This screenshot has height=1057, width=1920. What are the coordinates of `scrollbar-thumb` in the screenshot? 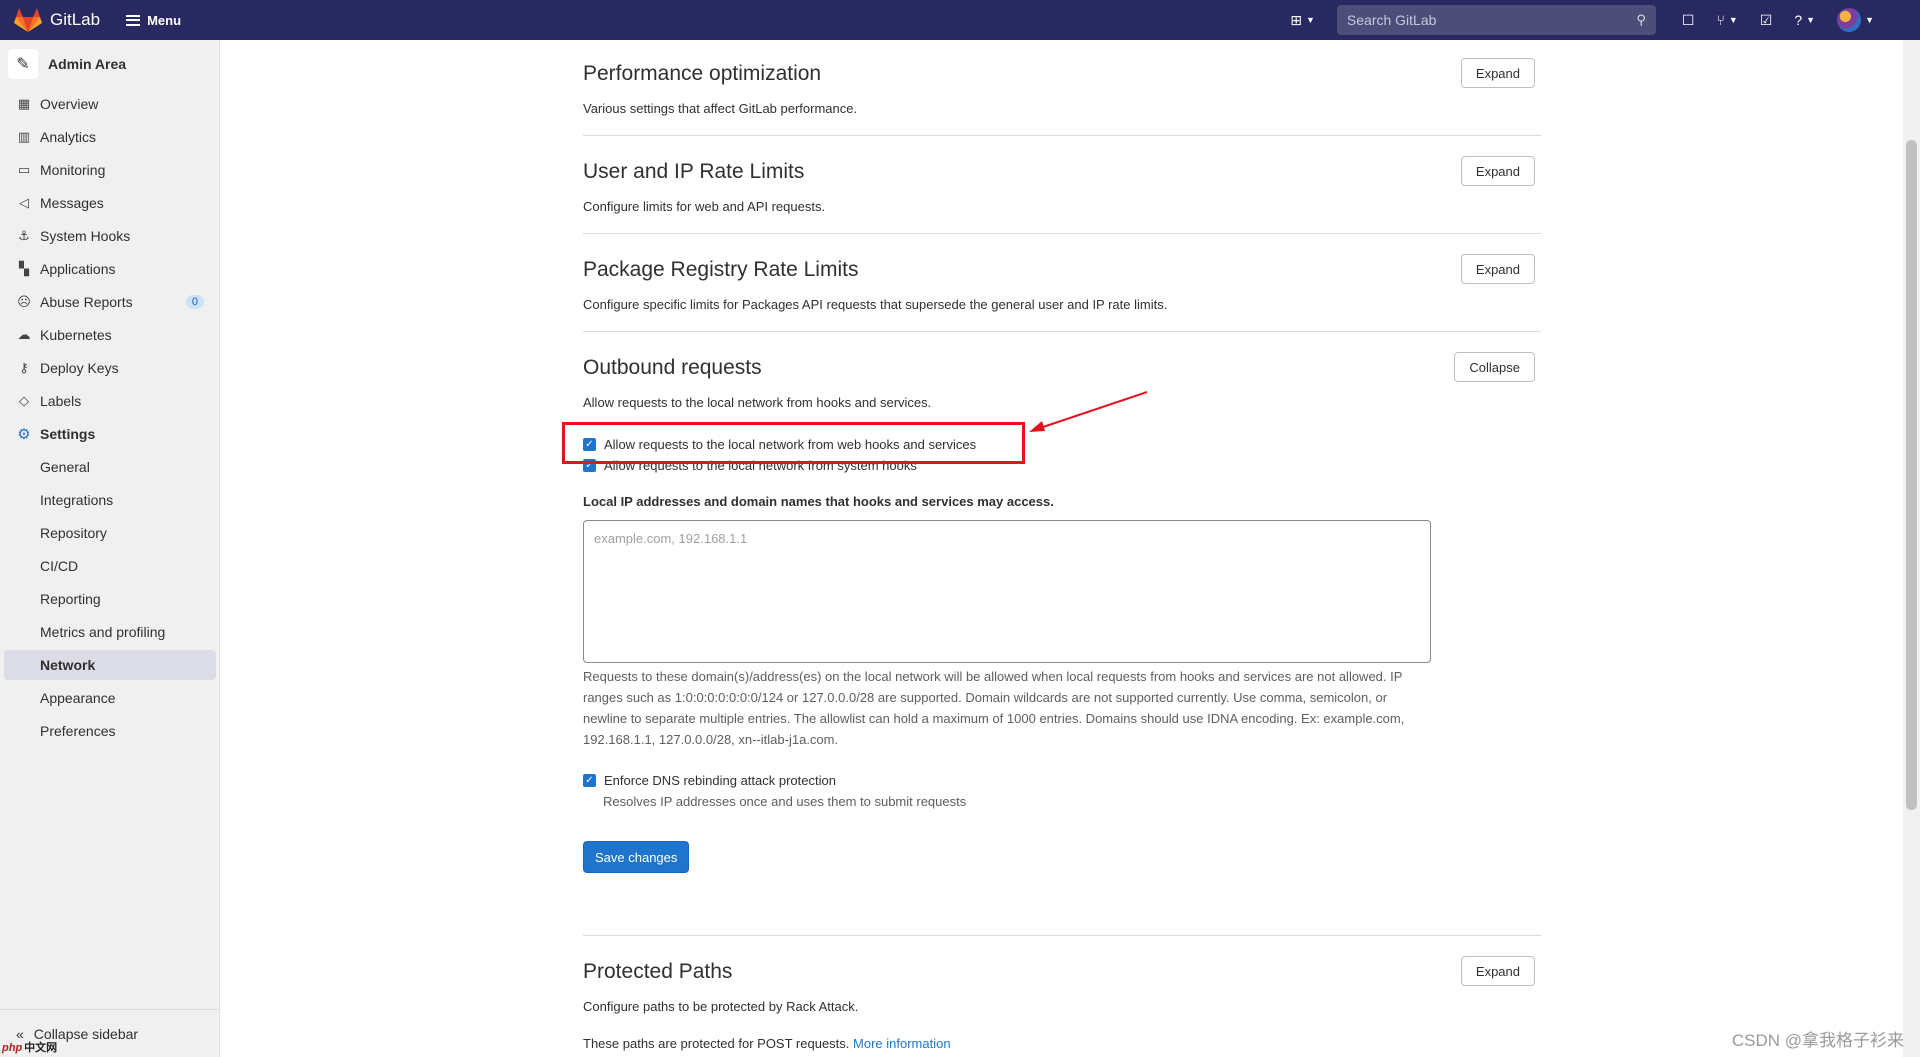 It's located at (1911, 475).